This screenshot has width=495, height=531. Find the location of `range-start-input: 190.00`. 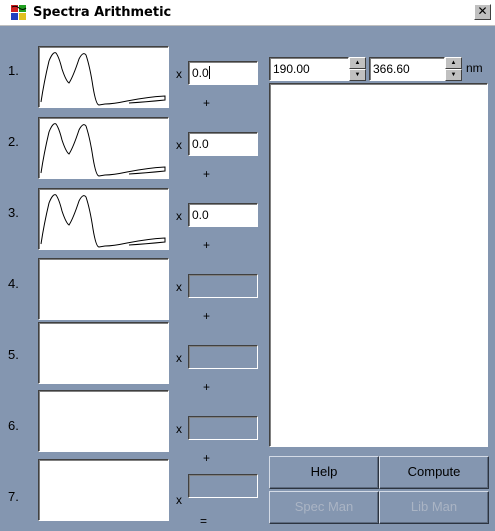

range-start-input: 190.00 is located at coordinates (309, 69).